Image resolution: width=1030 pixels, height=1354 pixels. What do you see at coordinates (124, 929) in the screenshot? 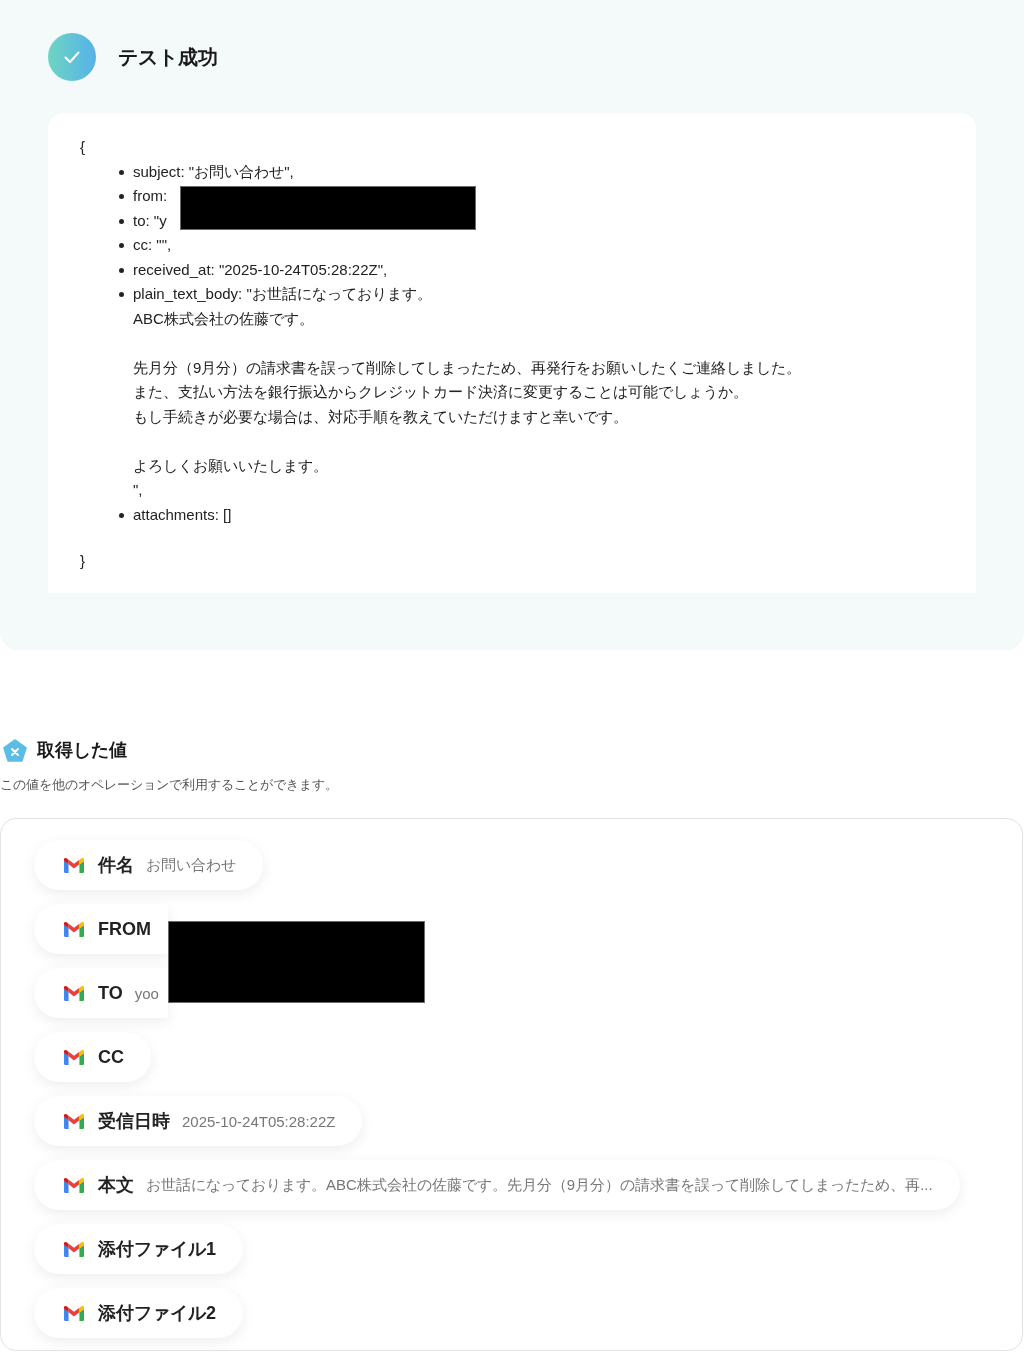
I see `chip-label: FROM` at bounding box center [124, 929].